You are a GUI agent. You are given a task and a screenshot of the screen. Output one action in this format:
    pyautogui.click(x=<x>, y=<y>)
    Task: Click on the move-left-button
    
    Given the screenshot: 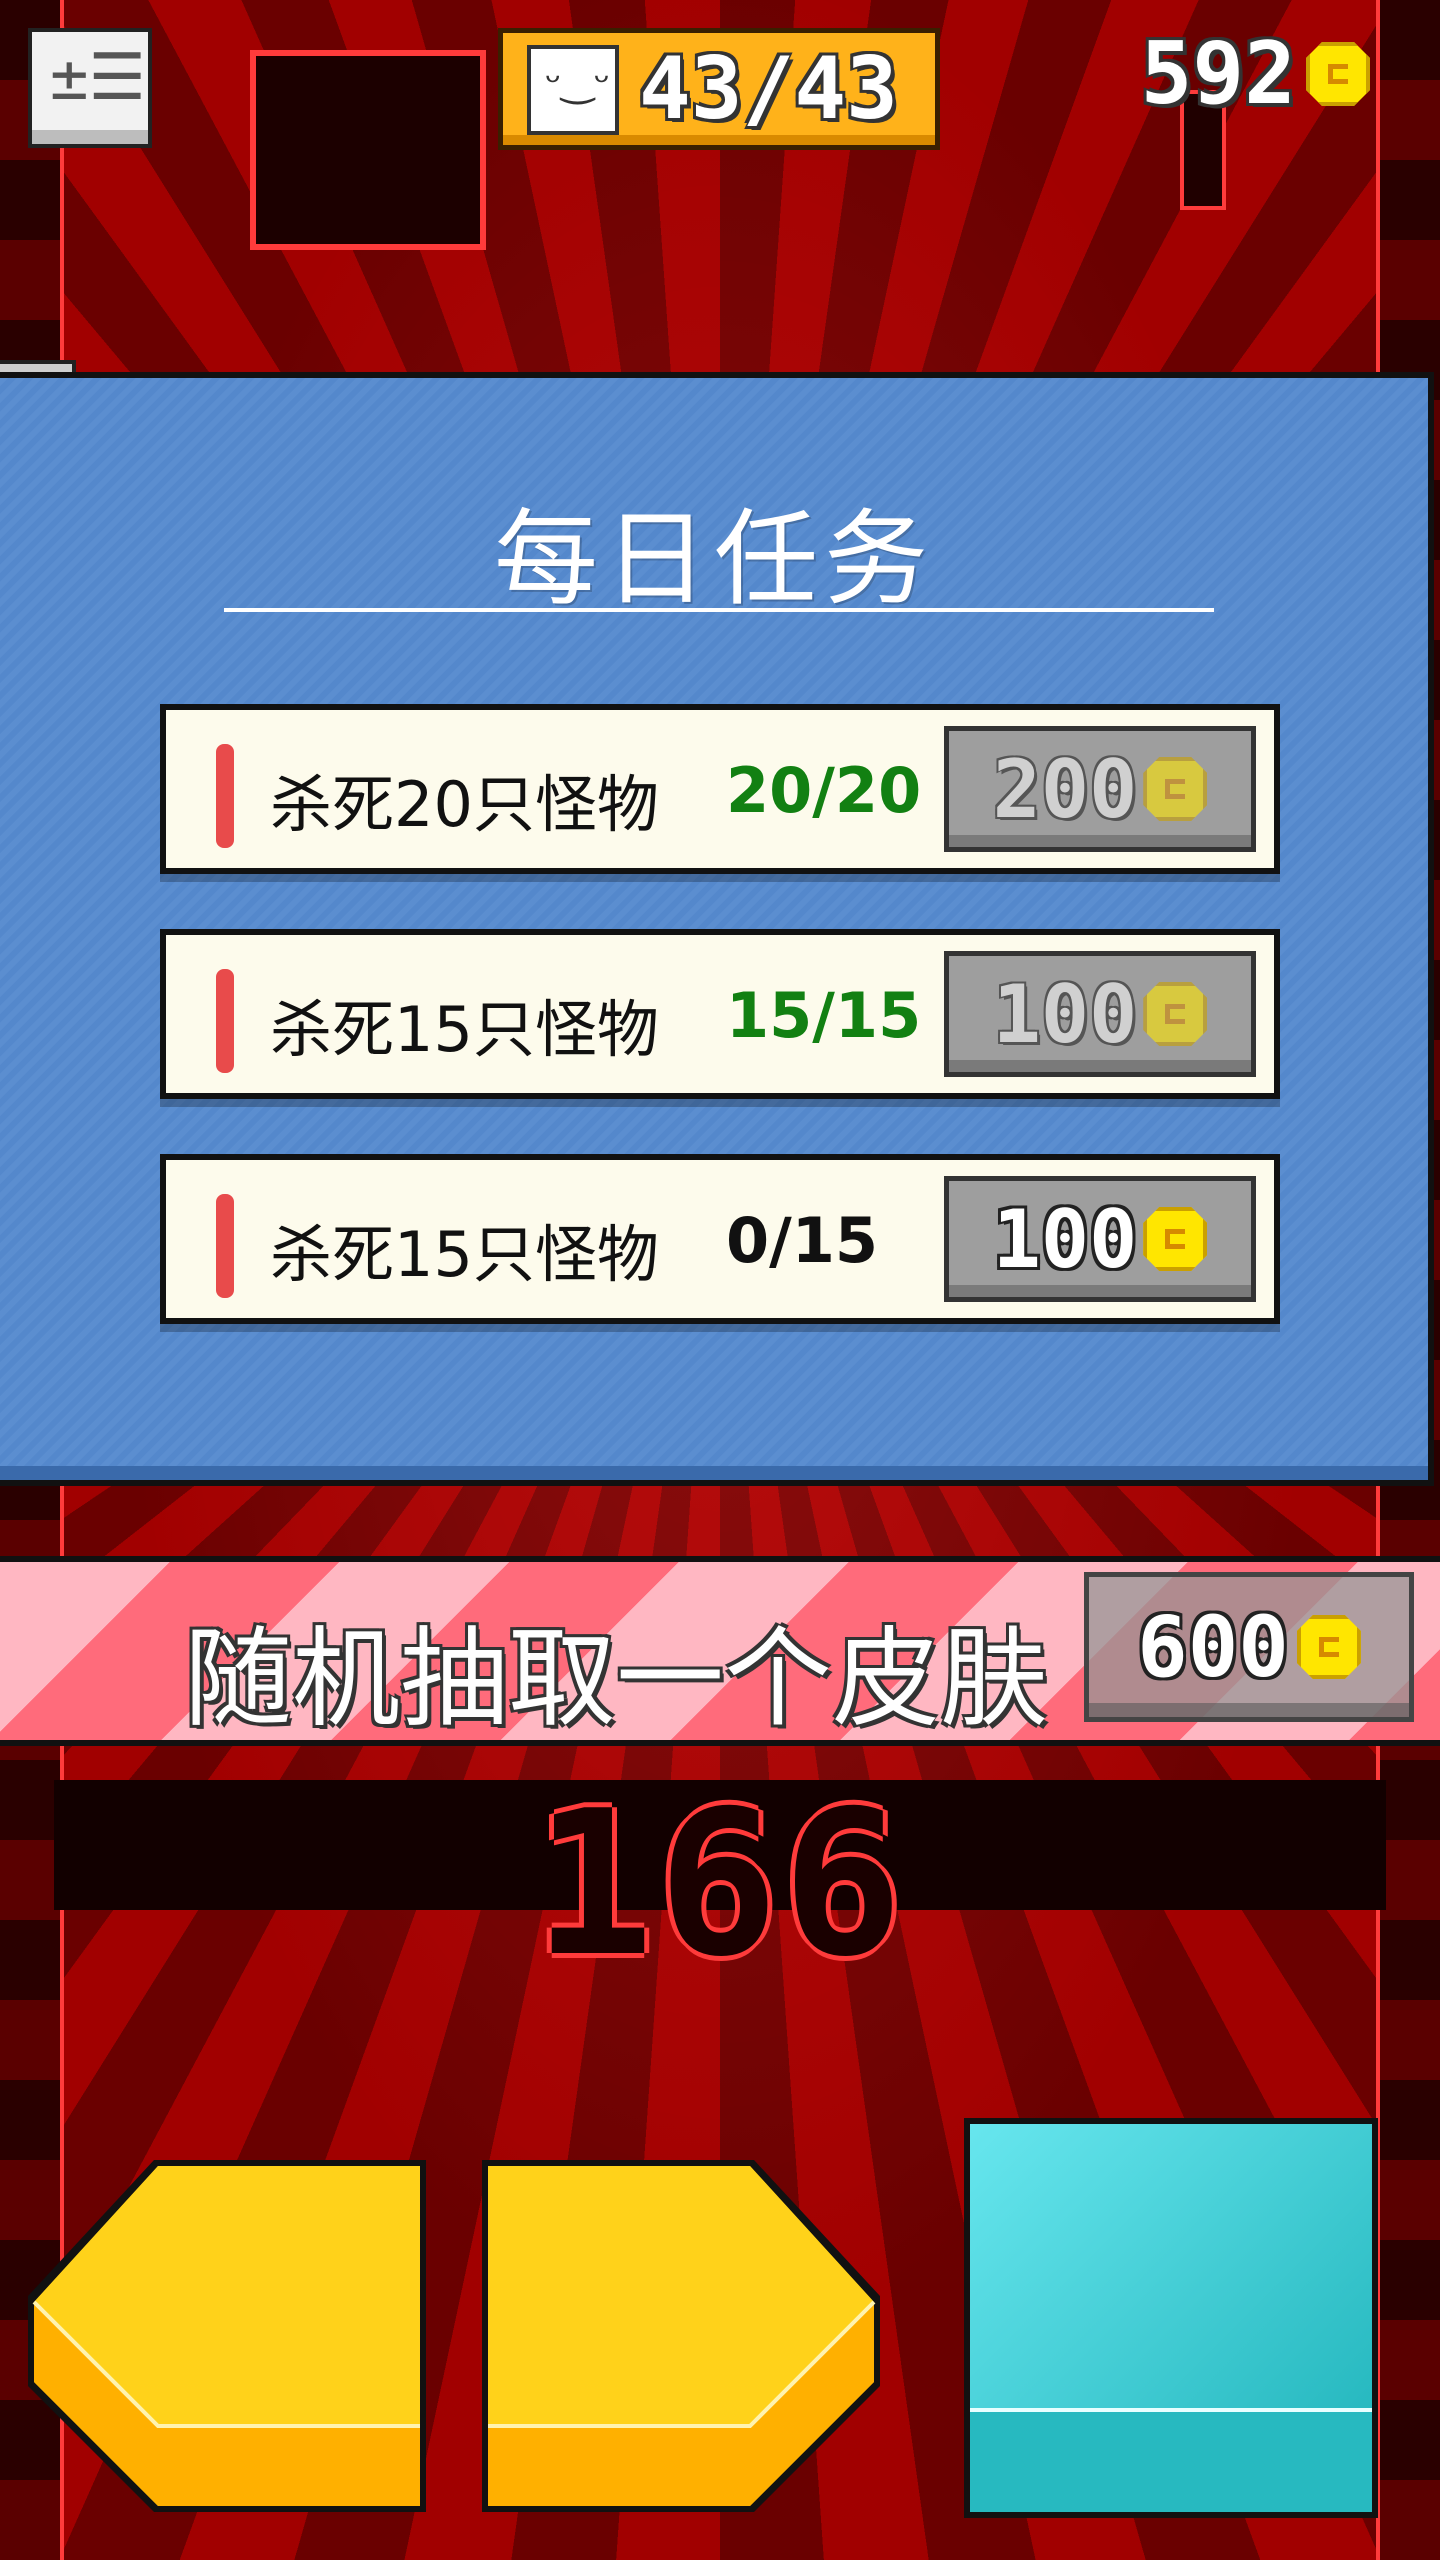 What is the action you would take?
    pyautogui.click(x=227, y=2336)
    